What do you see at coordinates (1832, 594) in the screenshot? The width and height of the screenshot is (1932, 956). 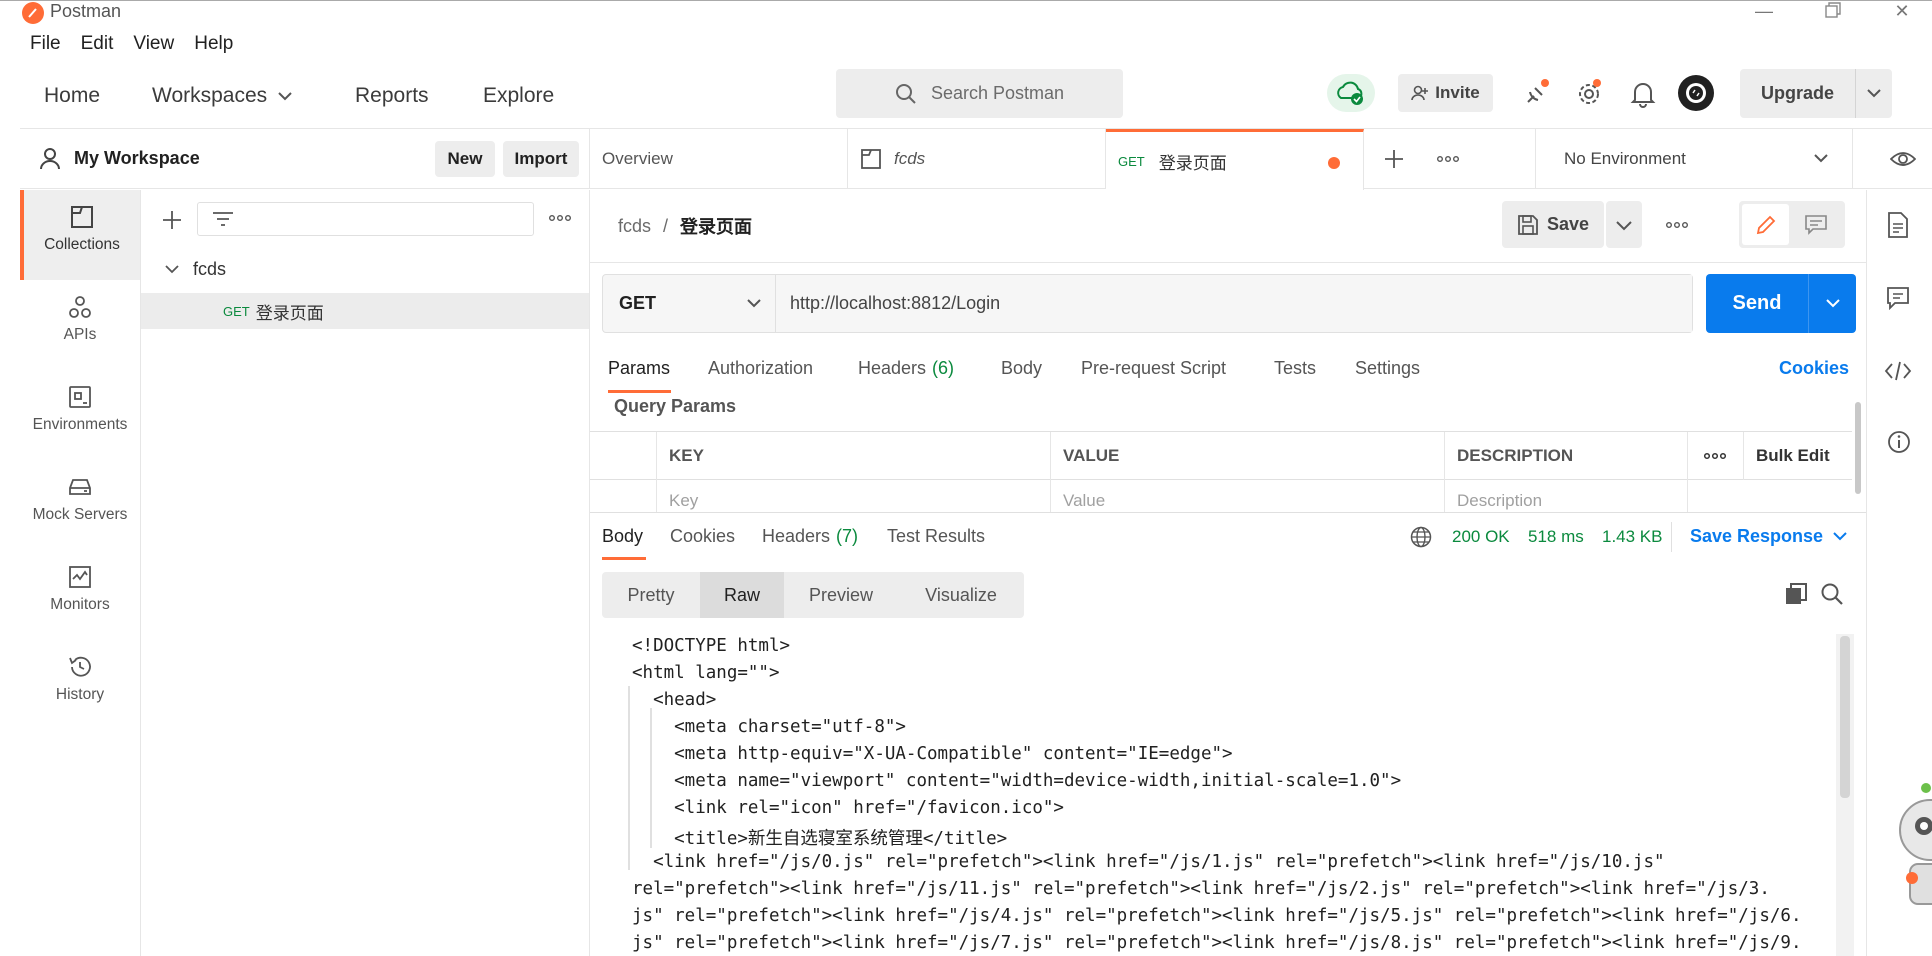 I see `search-icon` at bounding box center [1832, 594].